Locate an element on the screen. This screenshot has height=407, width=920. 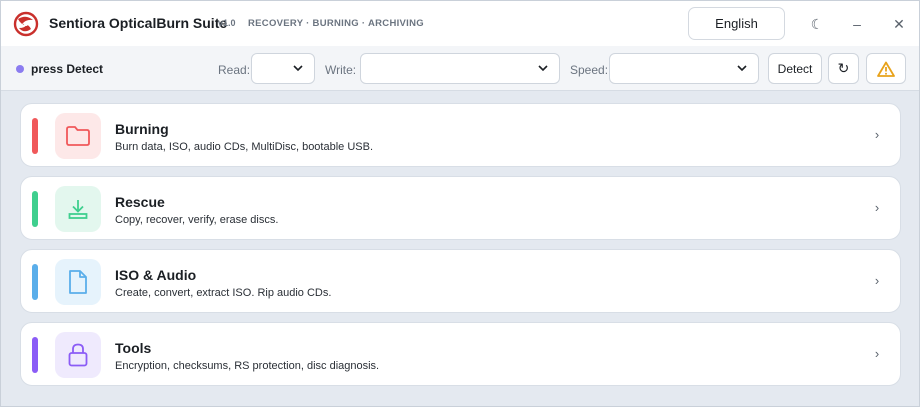
app-tagline: RECOVERY · BURNING · ARCHIVING is located at coordinates (336, 23).